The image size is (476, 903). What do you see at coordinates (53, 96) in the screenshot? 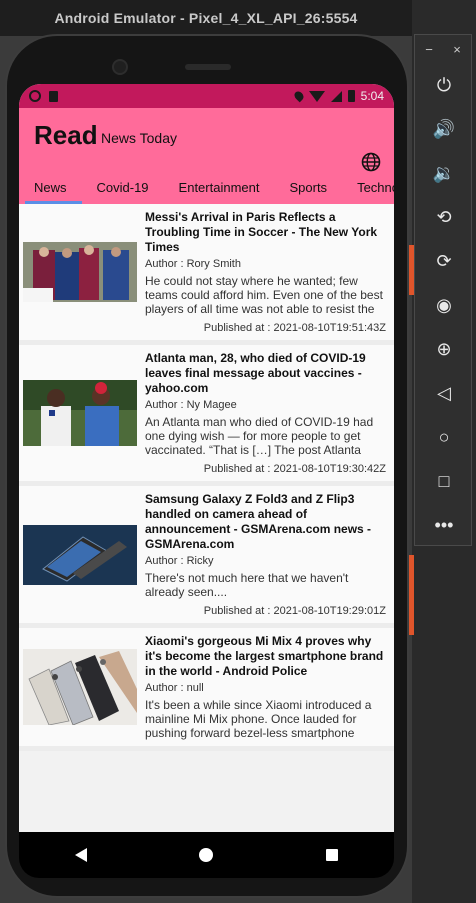
I see `sd-card-icon` at bounding box center [53, 96].